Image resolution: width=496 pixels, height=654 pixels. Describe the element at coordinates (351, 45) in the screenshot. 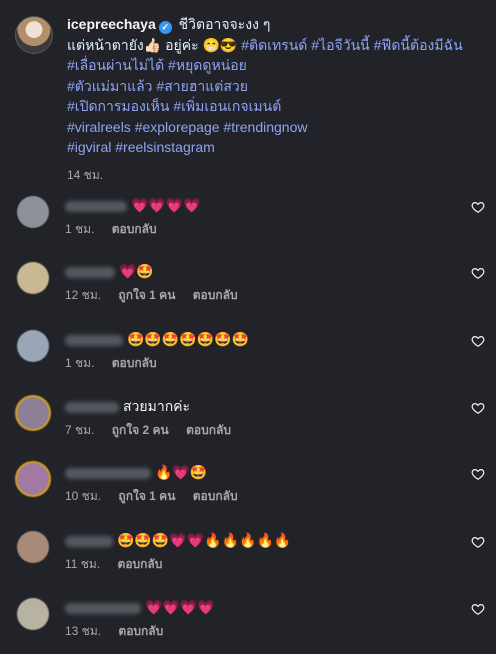

I see `hashtags-line-2: #ติดเทรนด์ #ไอจีวันนี้ #ฟีดนี้ต้องมีฉัน` at that location.